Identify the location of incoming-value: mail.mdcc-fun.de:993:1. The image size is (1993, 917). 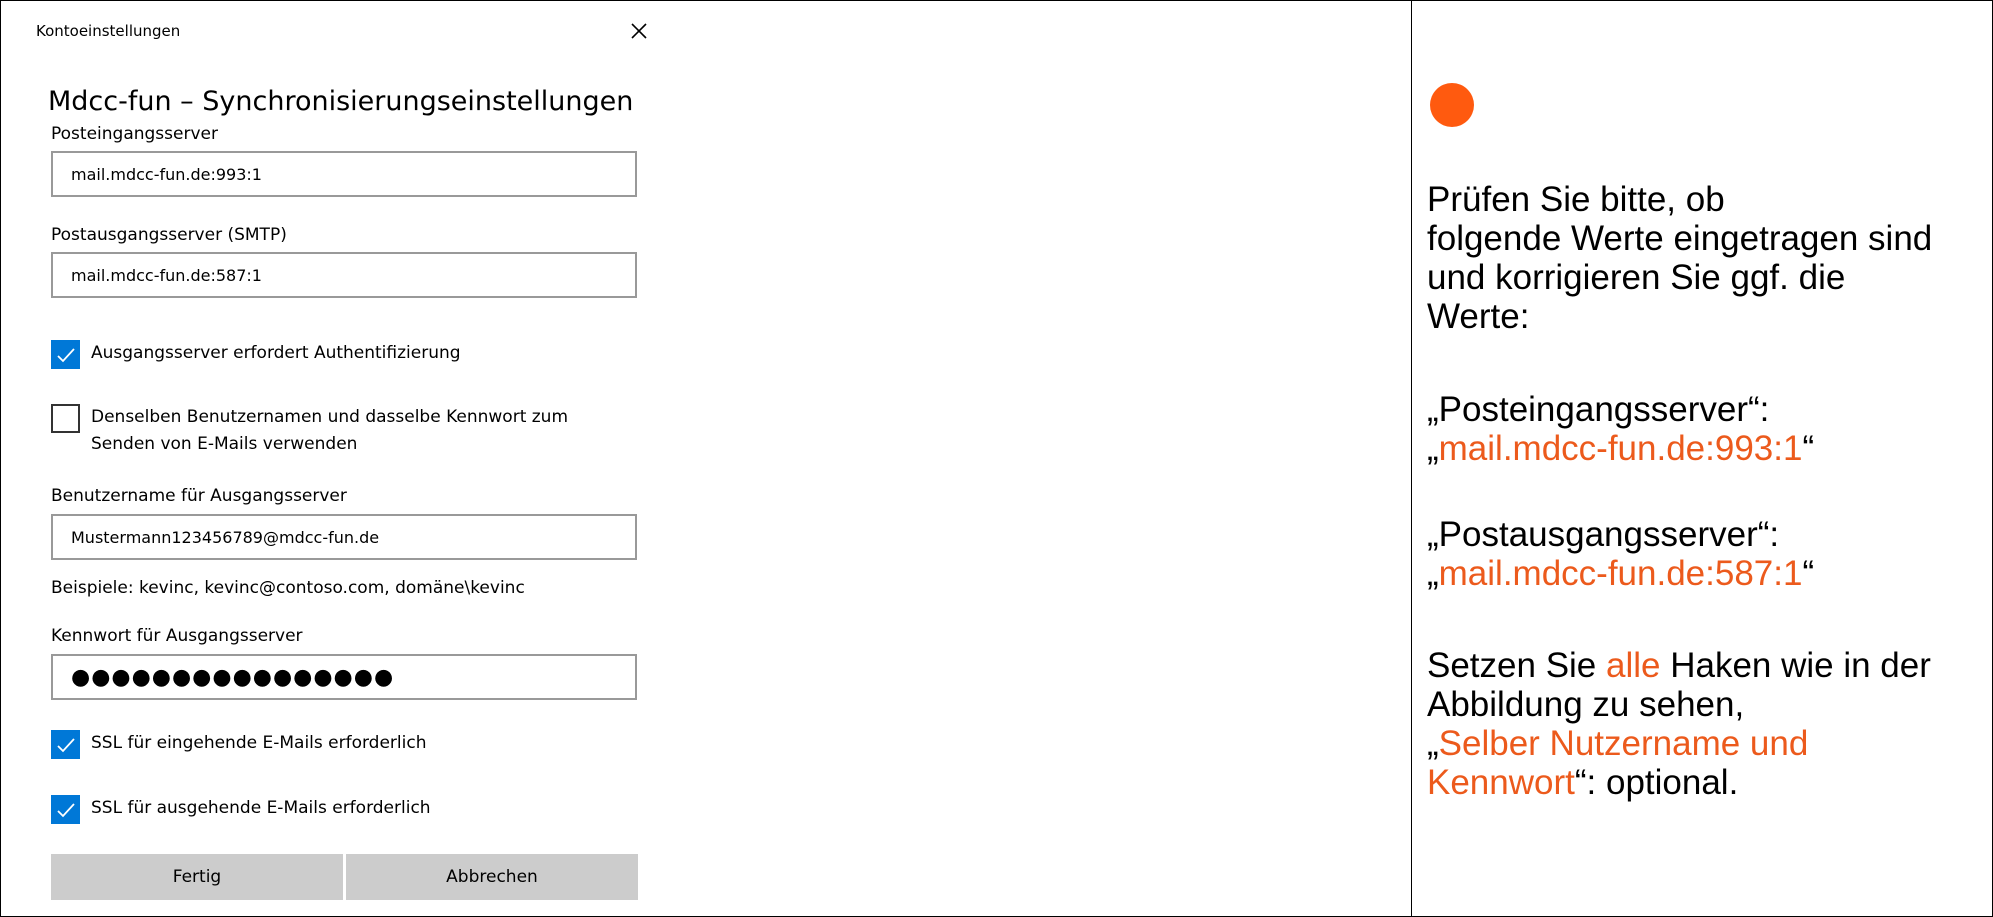
(1620, 448).